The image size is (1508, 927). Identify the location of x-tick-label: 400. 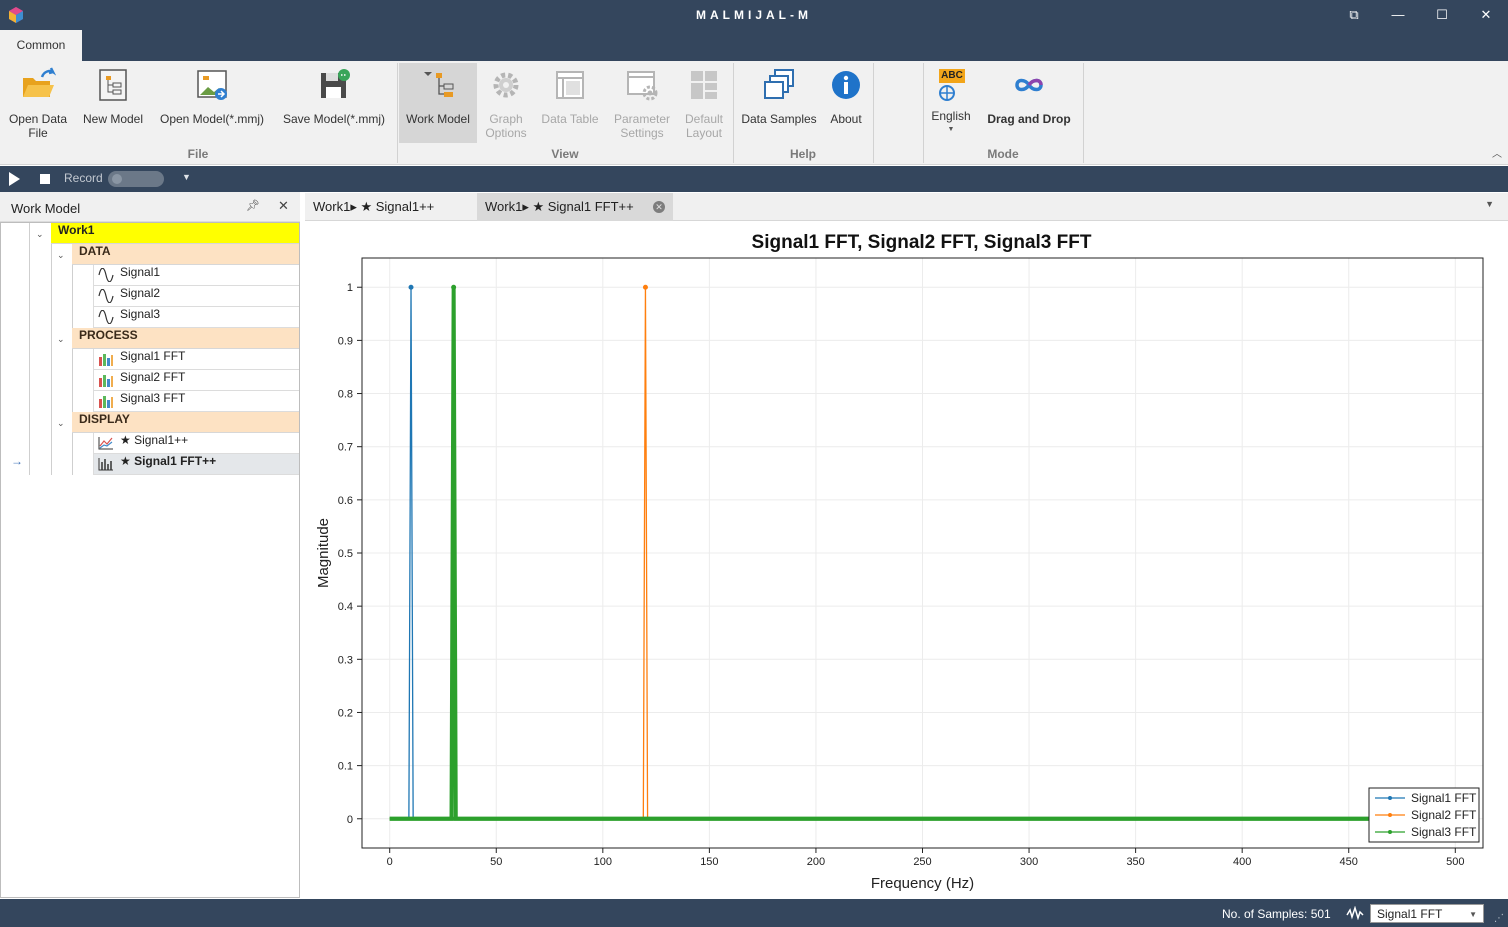
(1242, 862).